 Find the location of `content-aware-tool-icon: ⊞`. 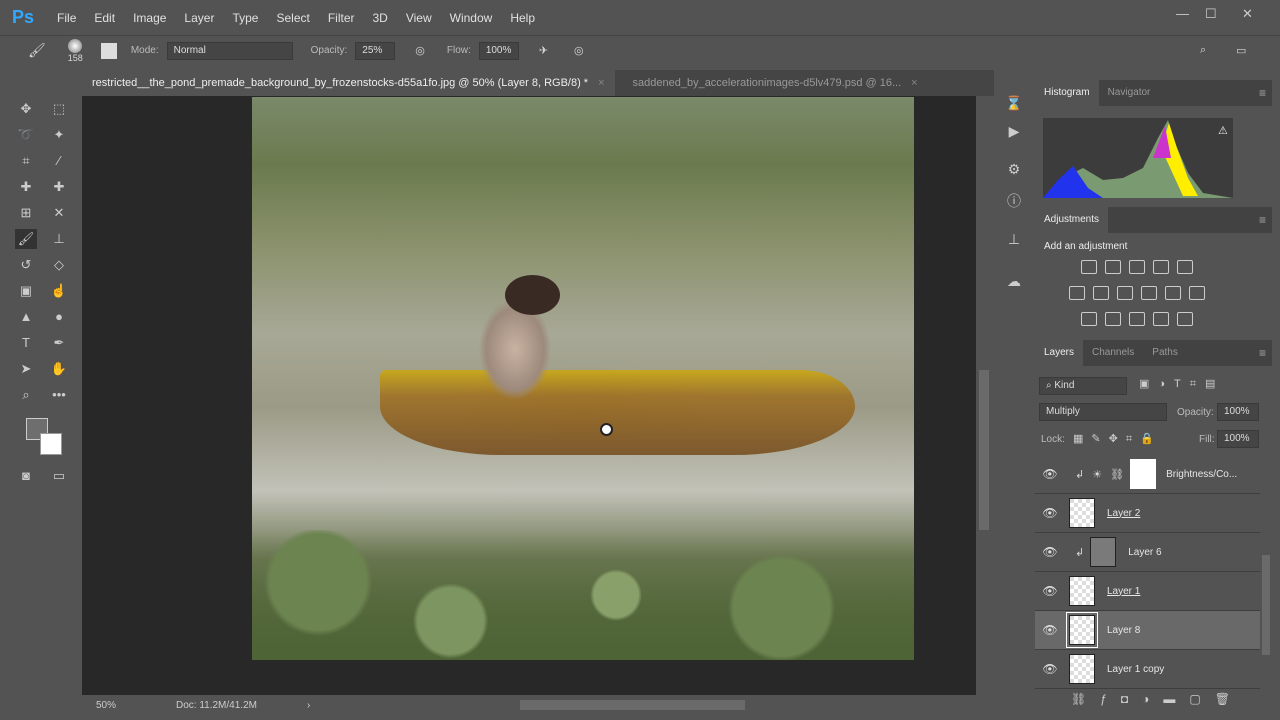

content-aware-tool-icon: ⊞ is located at coordinates (26, 213).